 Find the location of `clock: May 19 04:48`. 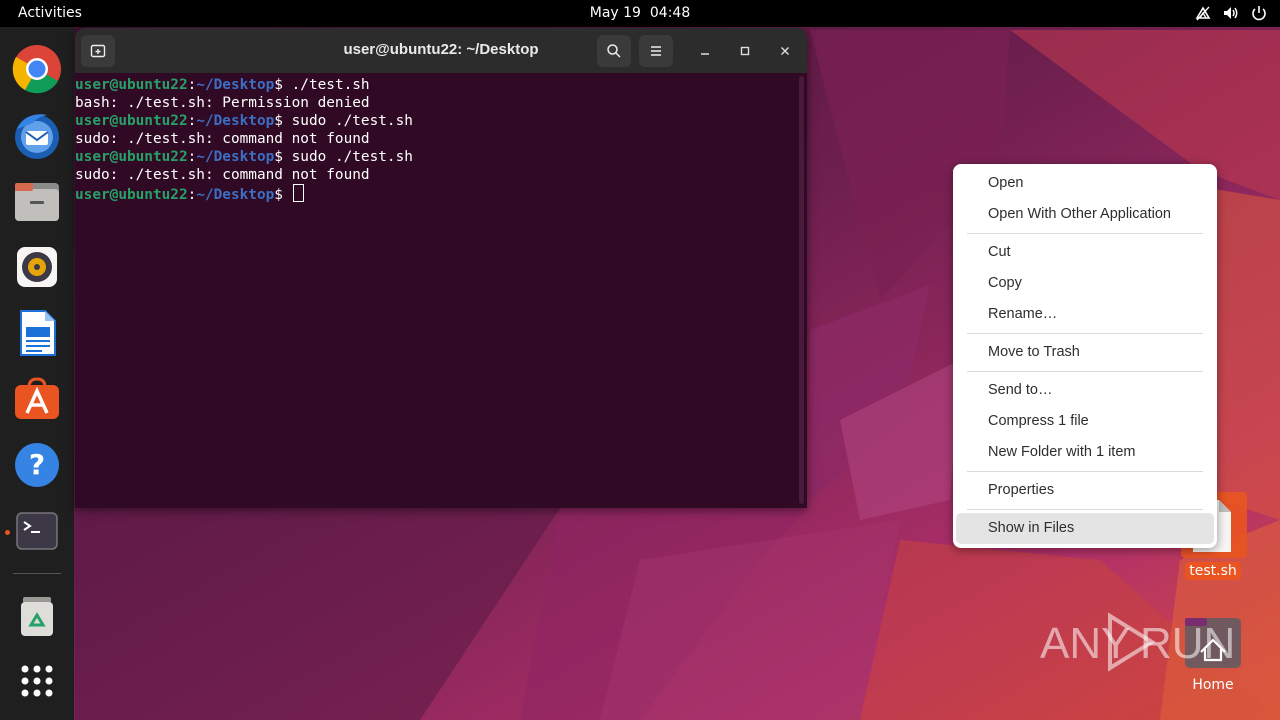

clock: May 19 04:48 is located at coordinates (640, 13).